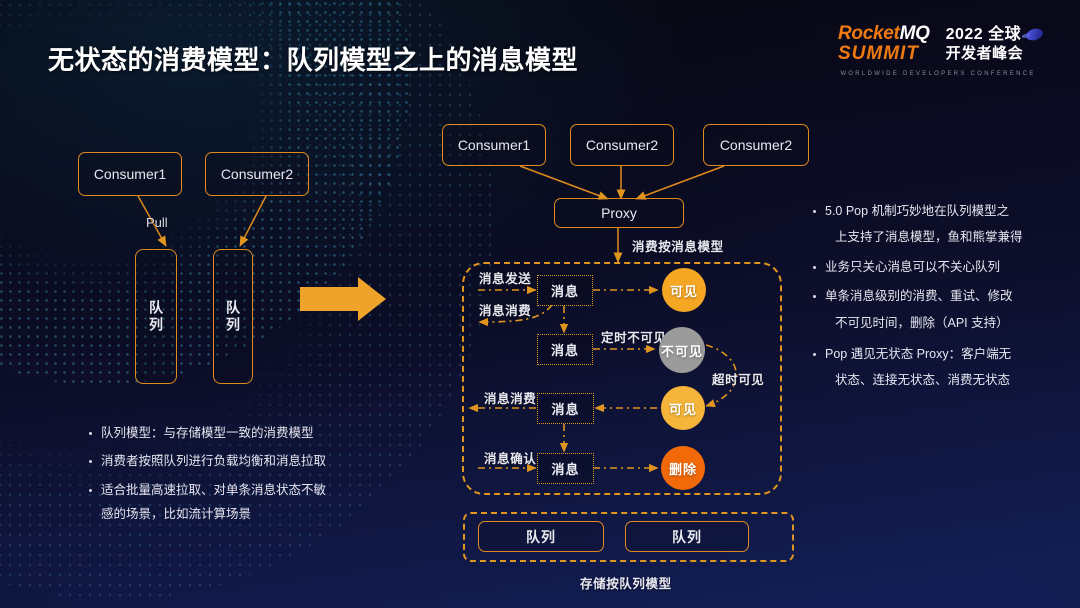 Image resolution: width=1080 pixels, height=608 pixels. I want to click on left-queue-1: 队列, so click(156, 316).